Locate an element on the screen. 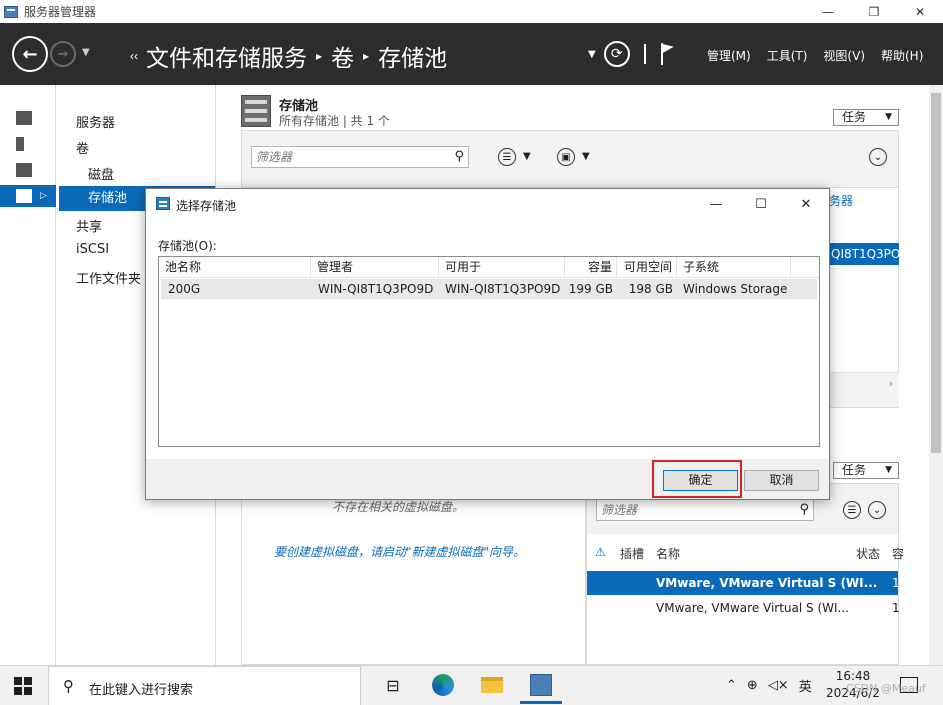 This screenshot has height=705, width=943. pool-name: 200G is located at coordinates (184, 289).